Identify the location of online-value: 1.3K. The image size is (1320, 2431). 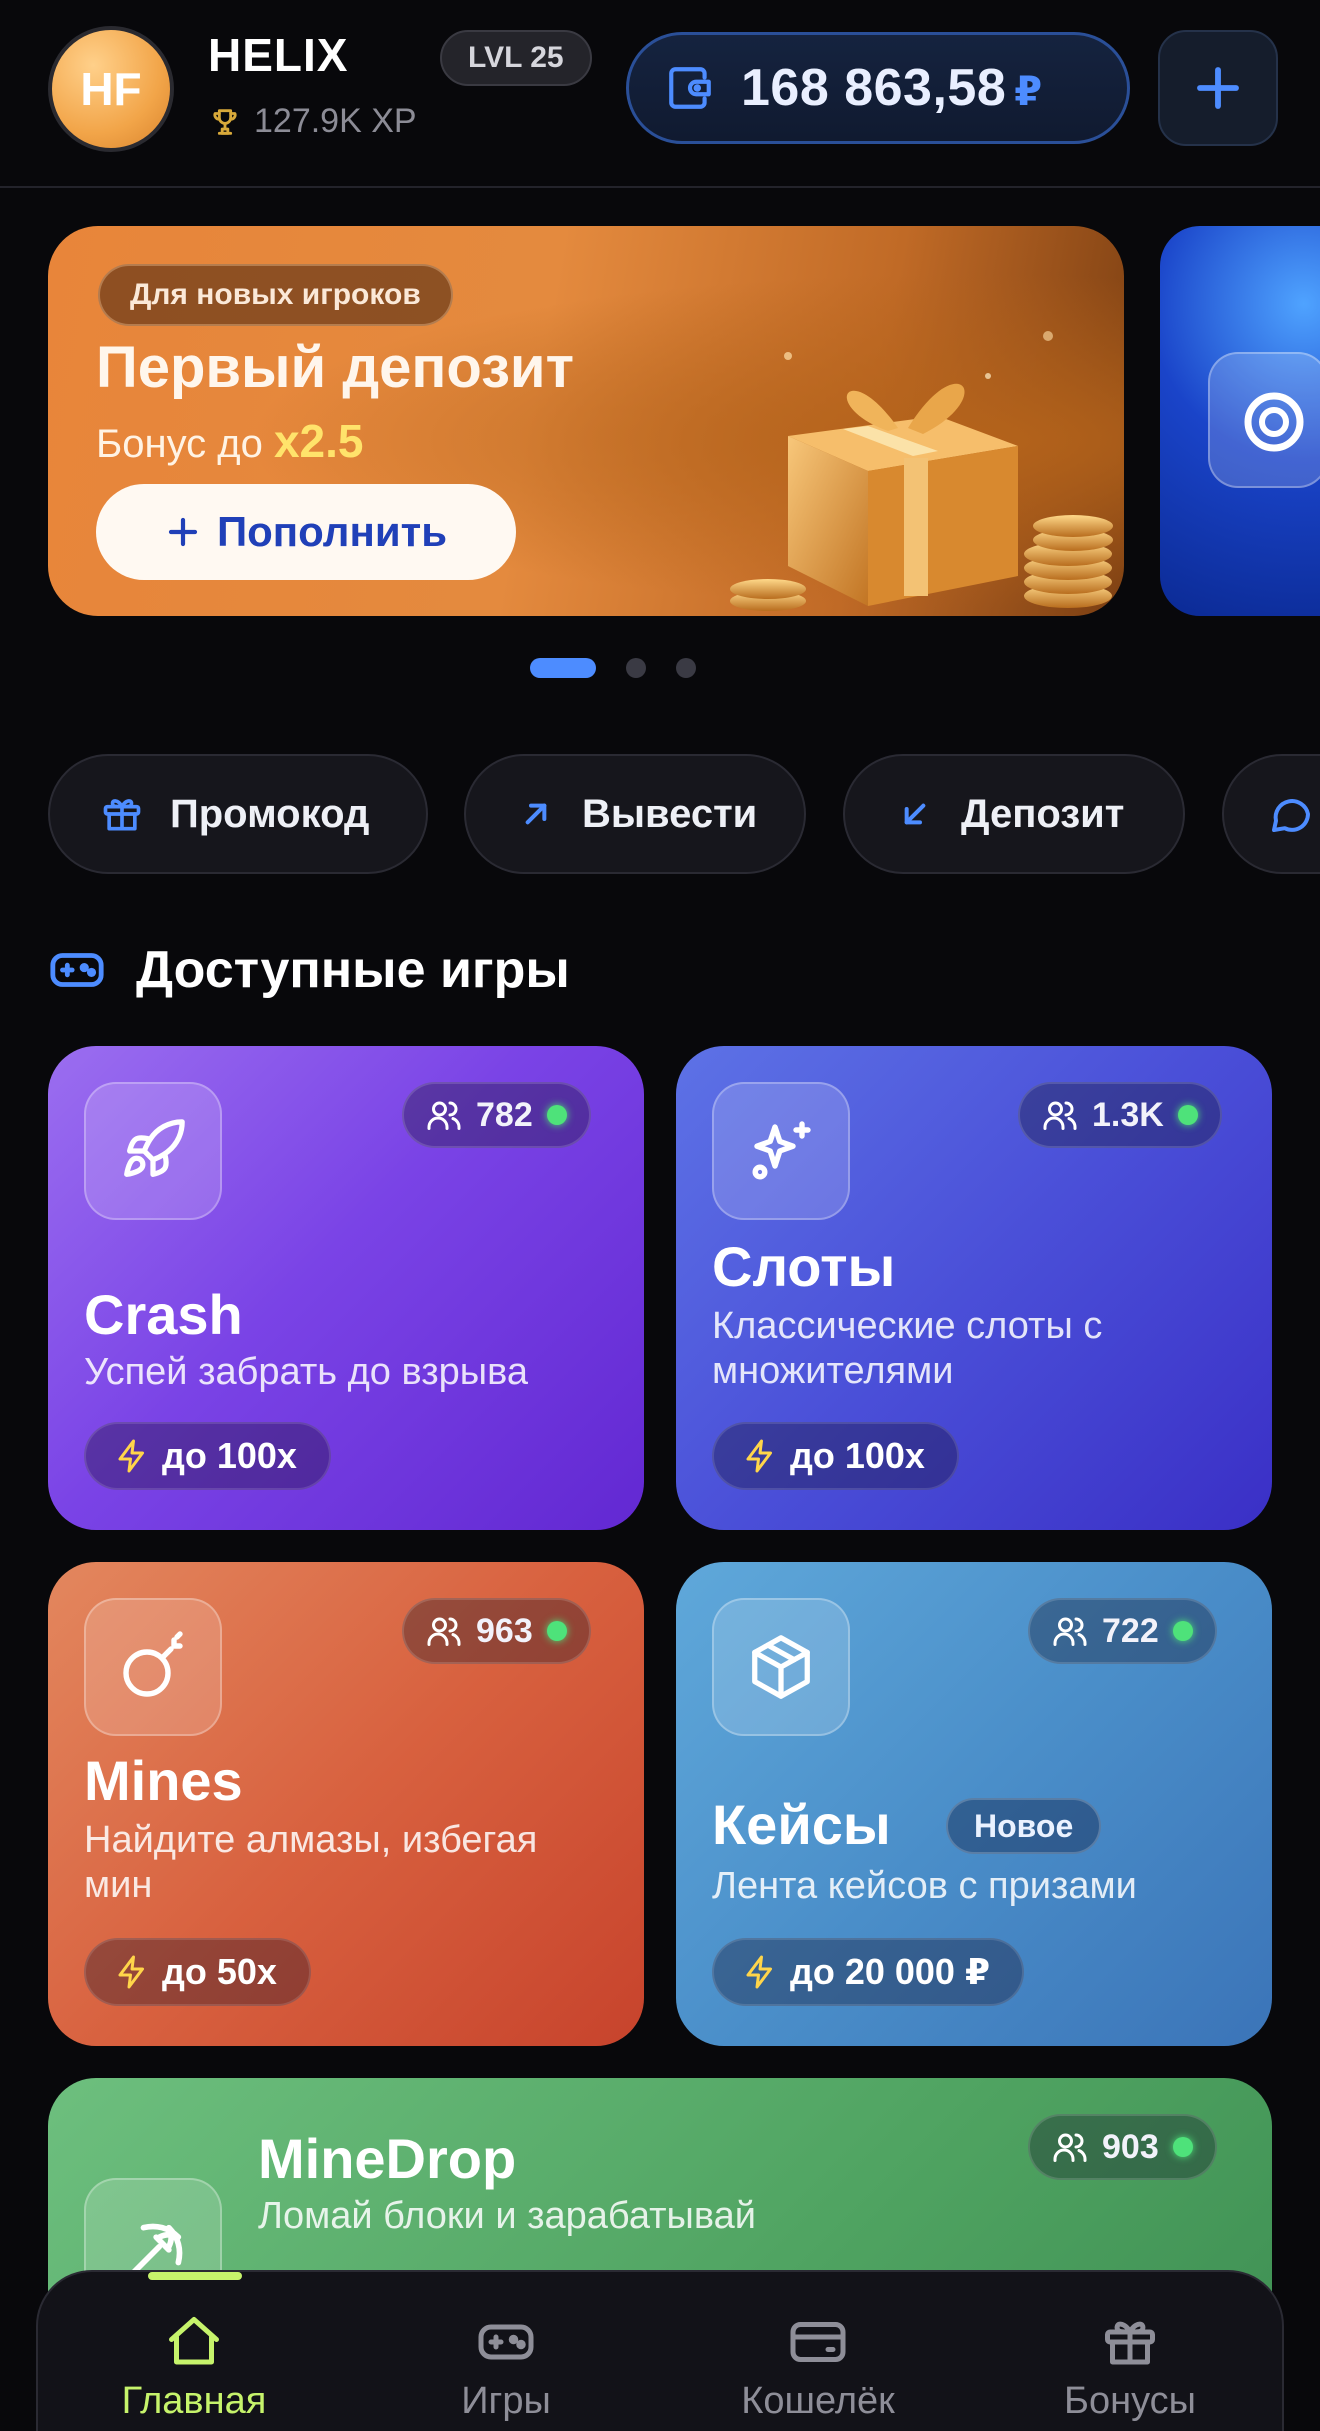
(1128, 1114).